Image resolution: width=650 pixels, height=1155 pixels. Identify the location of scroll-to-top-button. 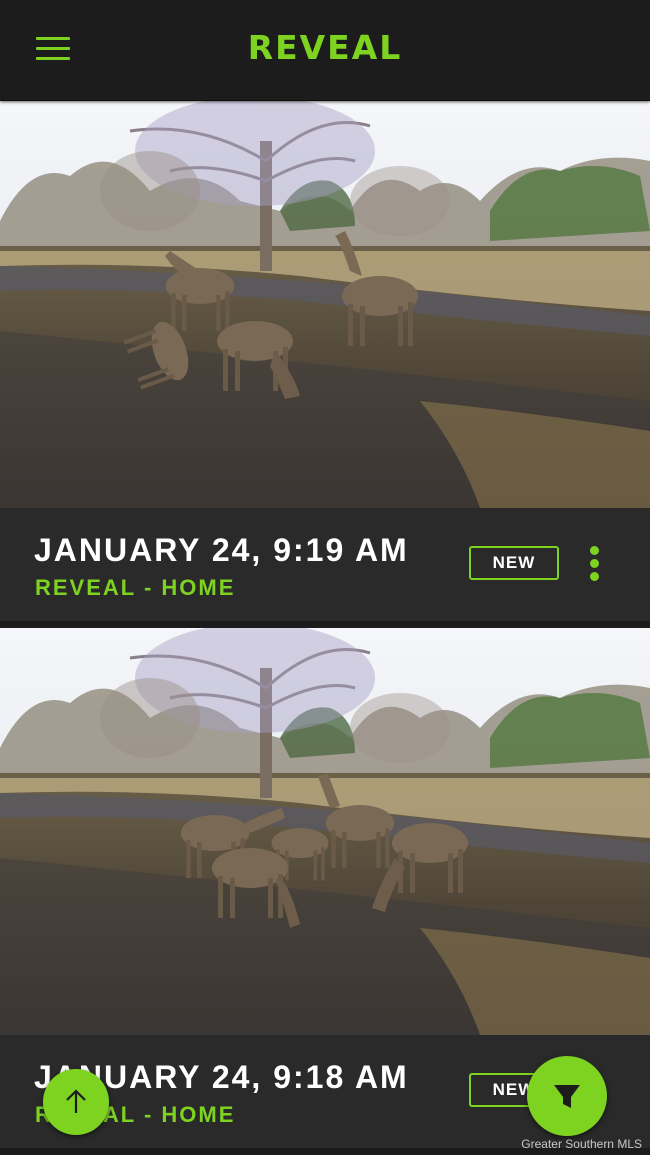
(76, 1102).